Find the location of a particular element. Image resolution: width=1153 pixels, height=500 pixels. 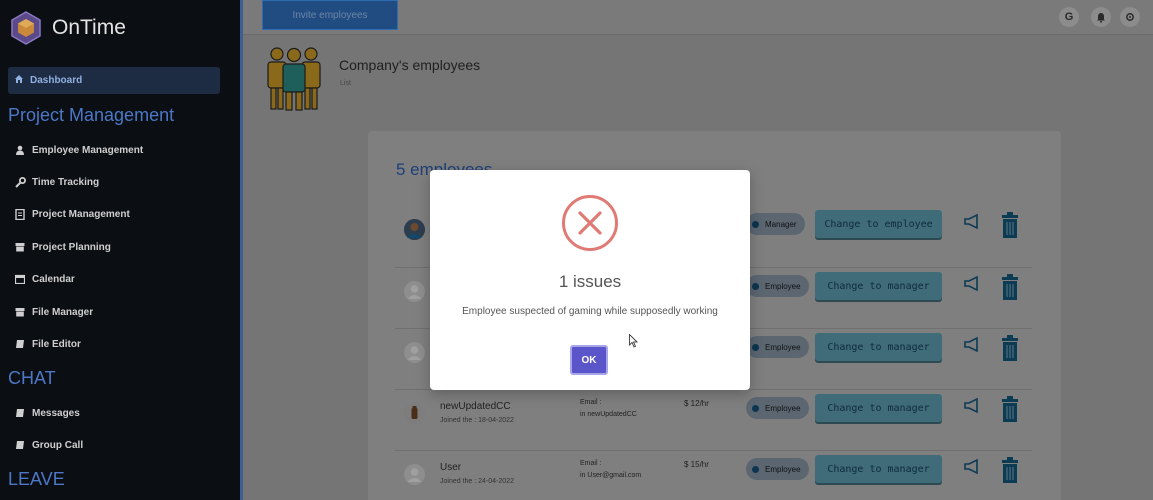

sidebar-divider is located at coordinates (241, 250).